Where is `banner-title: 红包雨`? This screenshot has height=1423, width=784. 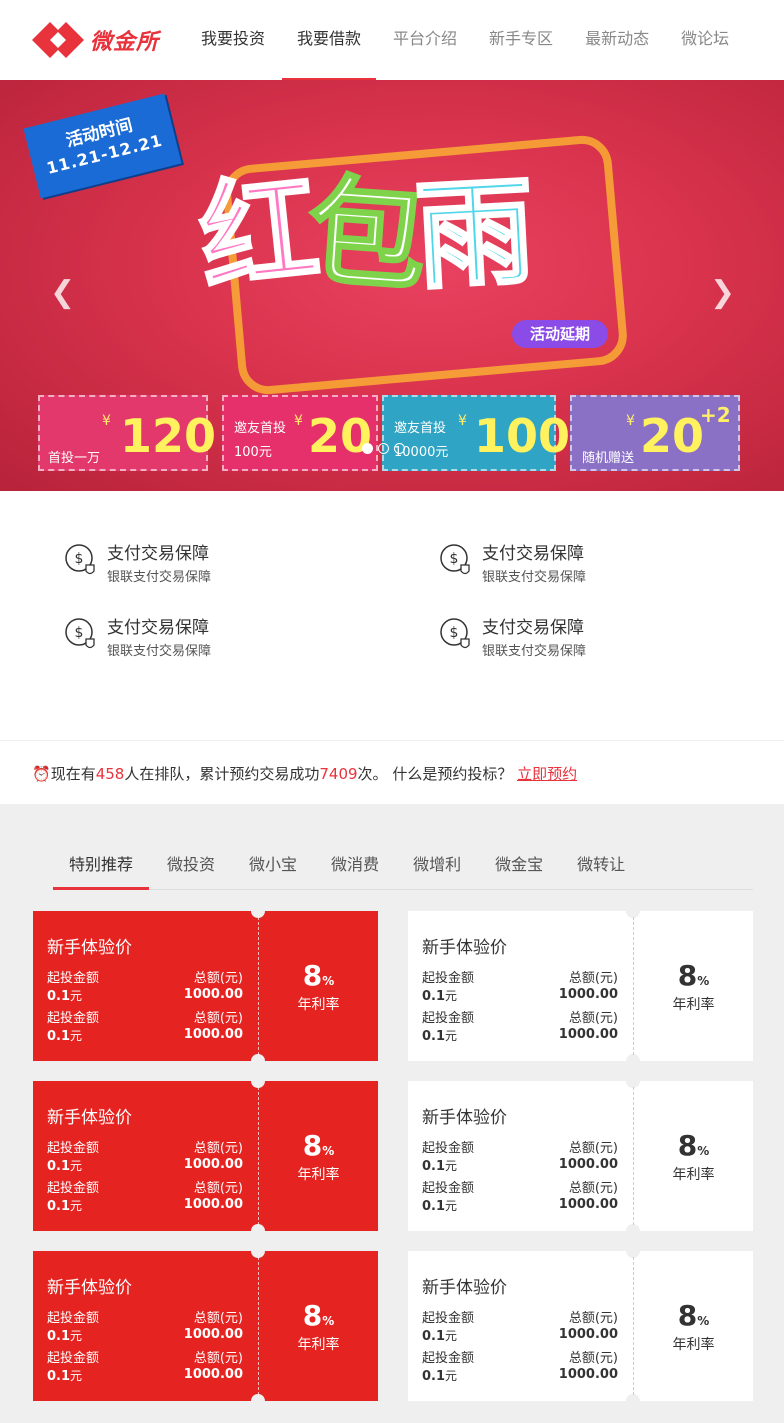 banner-title: 红包雨 is located at coordinates (361, 234).